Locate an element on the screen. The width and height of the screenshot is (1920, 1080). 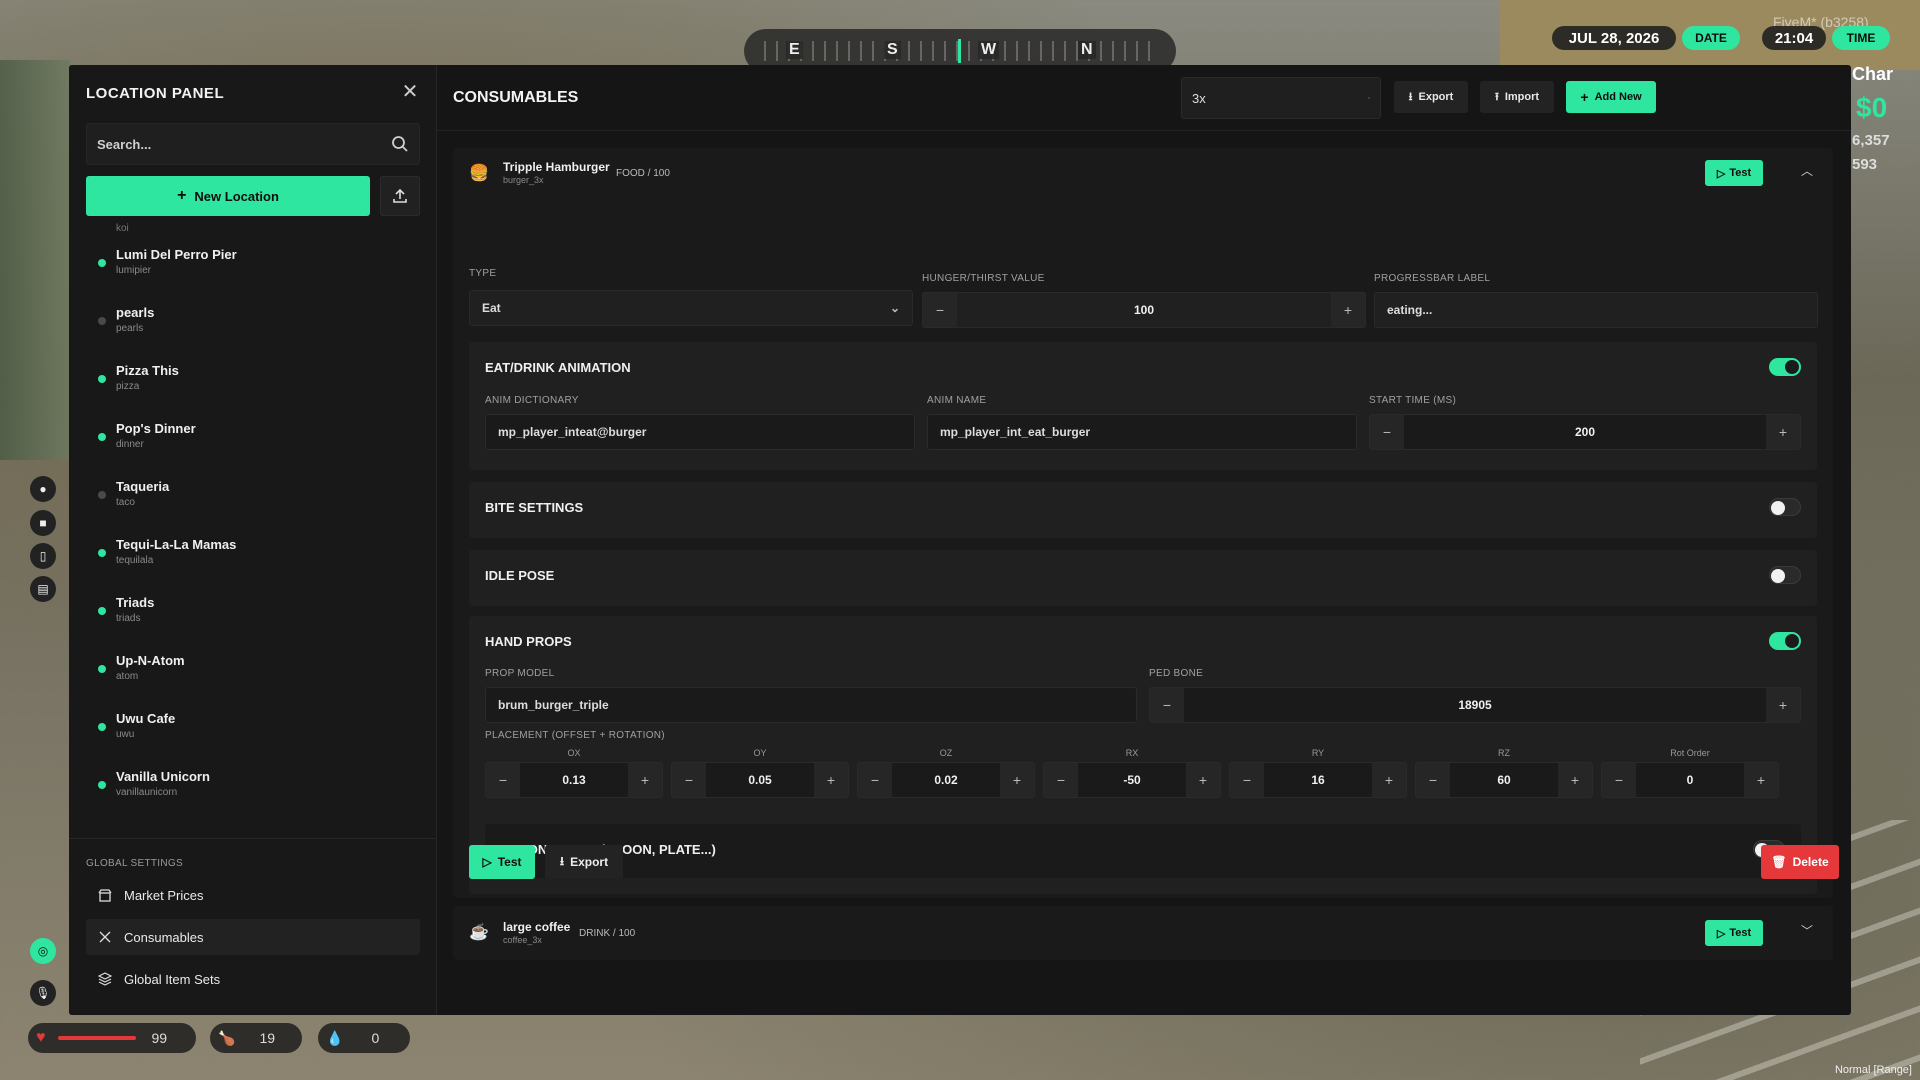
map-icon: ▤ is located at coordinates (43, 589).